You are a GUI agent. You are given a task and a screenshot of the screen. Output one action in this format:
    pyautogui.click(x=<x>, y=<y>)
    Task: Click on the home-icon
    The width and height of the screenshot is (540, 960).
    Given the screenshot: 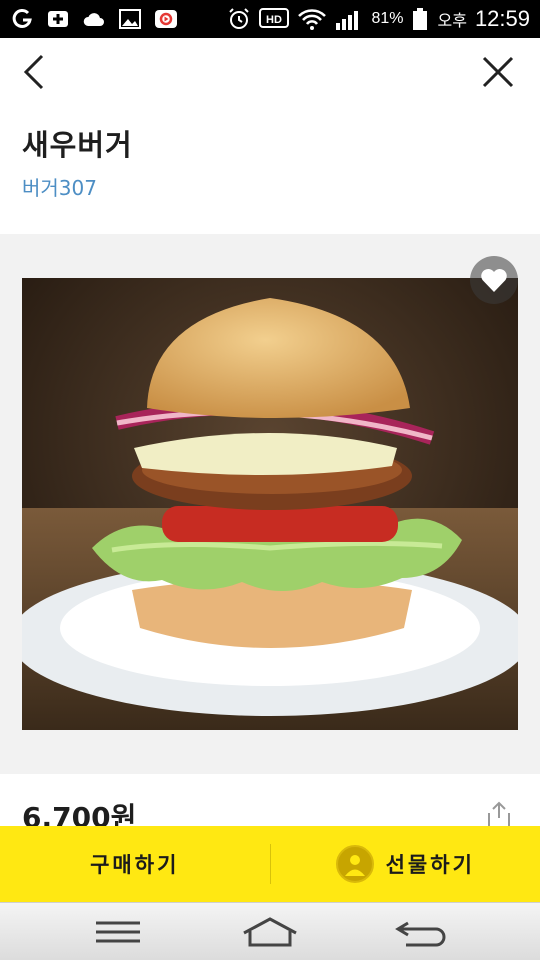 What is the action you would take?
    pyautogui.click(x=270, y=932)
    